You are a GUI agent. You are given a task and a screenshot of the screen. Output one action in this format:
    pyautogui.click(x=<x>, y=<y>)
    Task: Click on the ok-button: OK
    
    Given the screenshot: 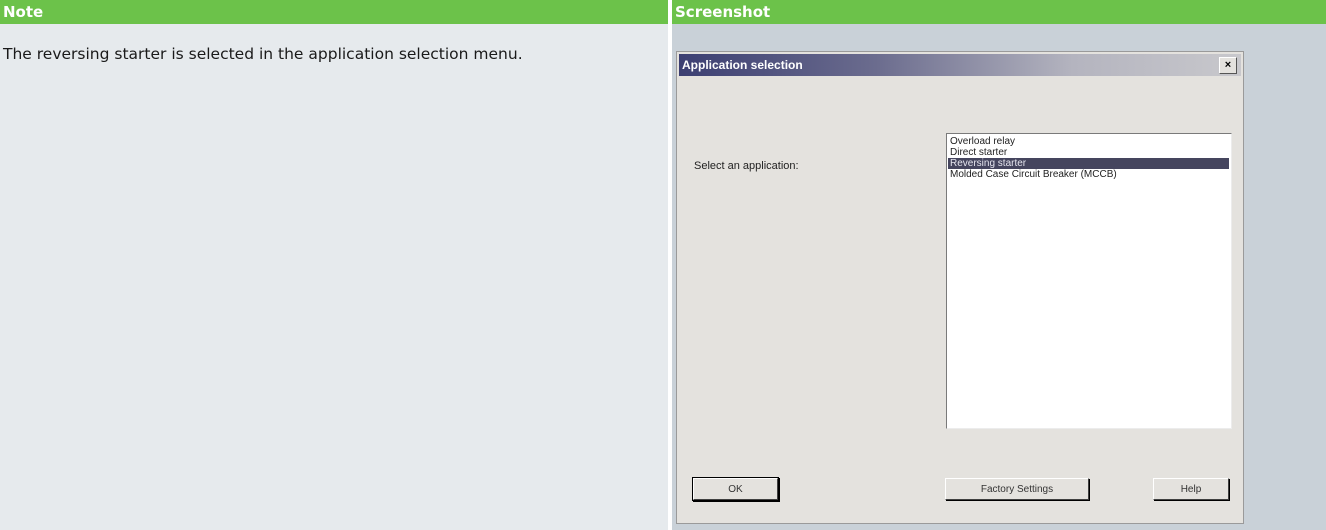 What is the action you would take?
    pyautogui.click(x=735, y=489)
    